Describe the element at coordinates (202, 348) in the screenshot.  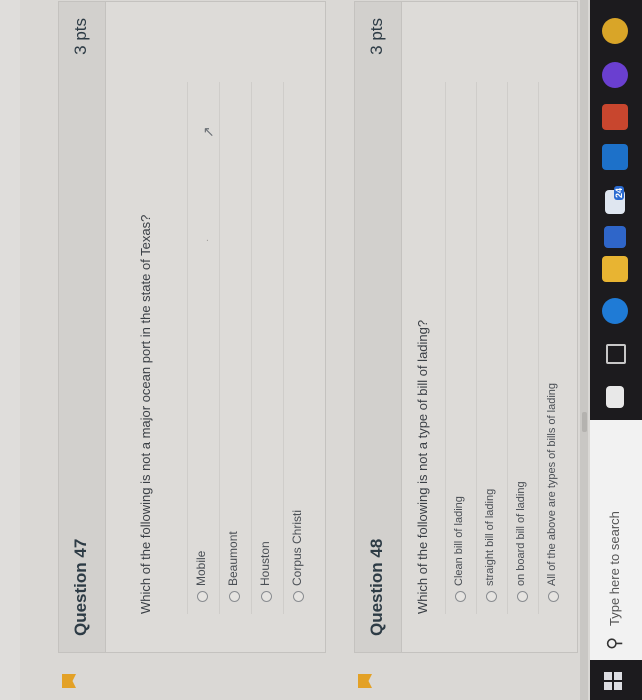
I see `answer-option: Mobile` at that location.